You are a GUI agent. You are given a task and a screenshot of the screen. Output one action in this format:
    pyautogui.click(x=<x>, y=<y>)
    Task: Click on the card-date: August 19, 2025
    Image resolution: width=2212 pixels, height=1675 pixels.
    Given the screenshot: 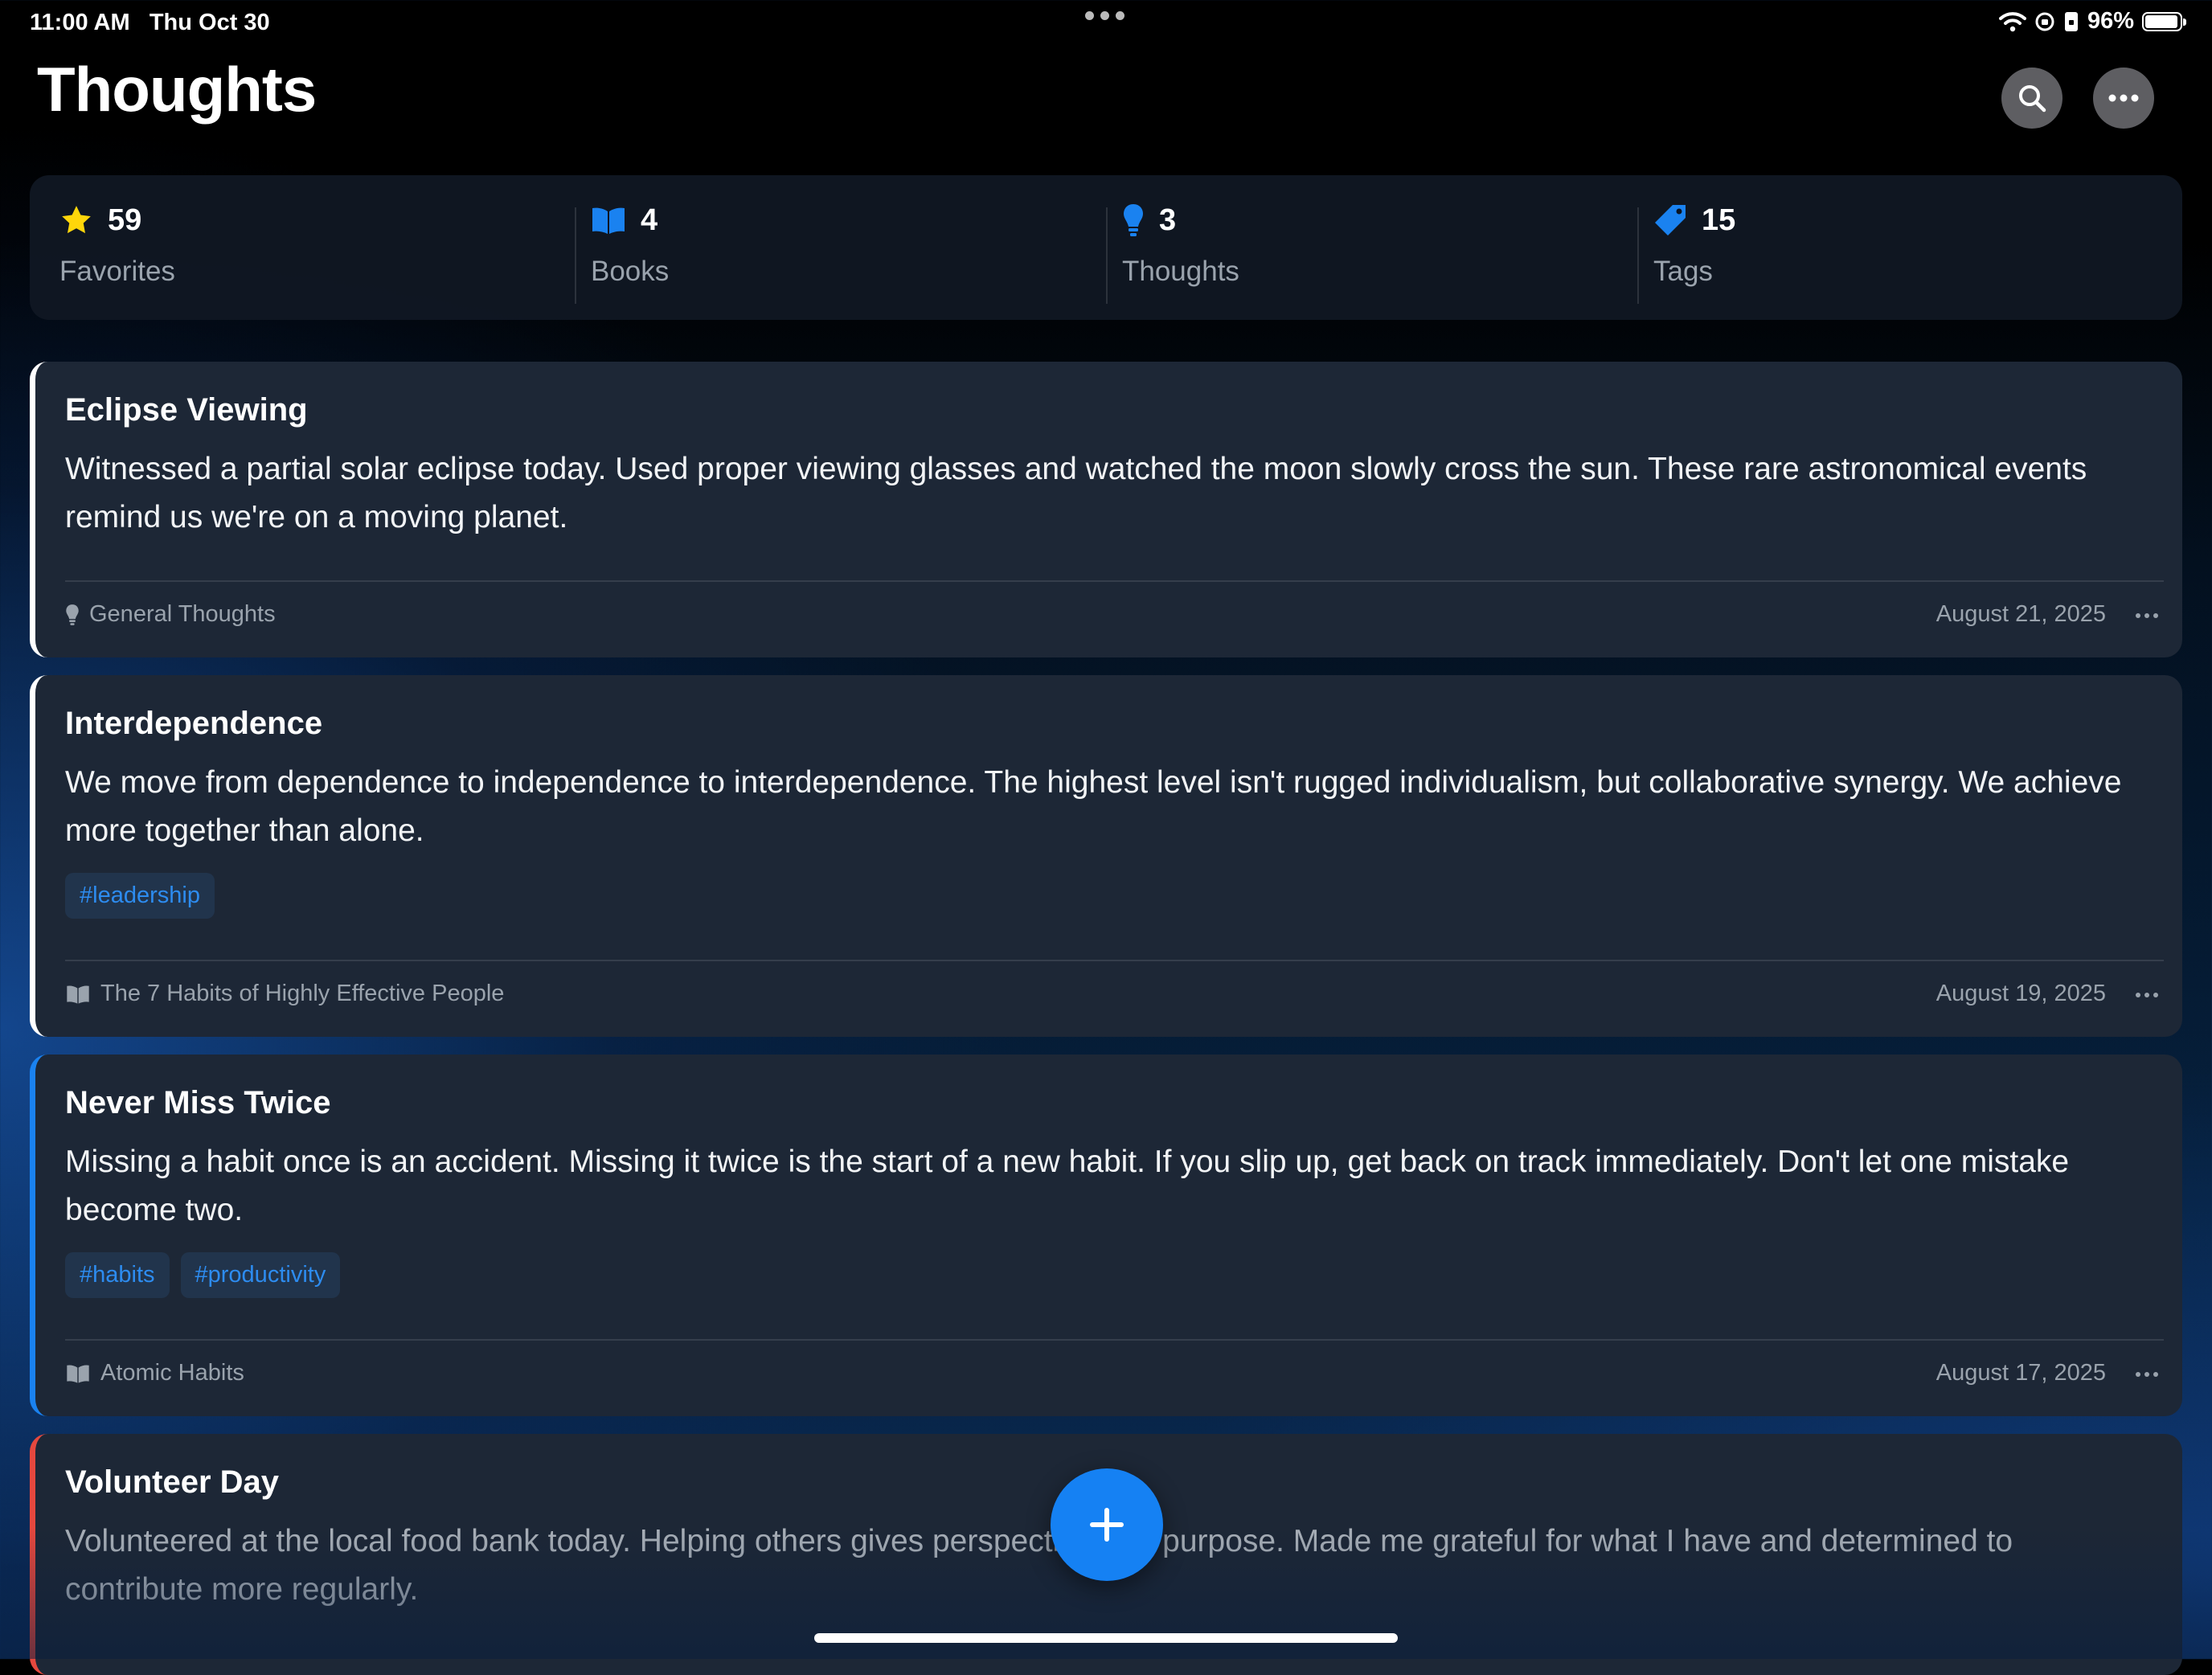 What is the action you would take?
    pyautogui.click(x=2021, y=994)
    